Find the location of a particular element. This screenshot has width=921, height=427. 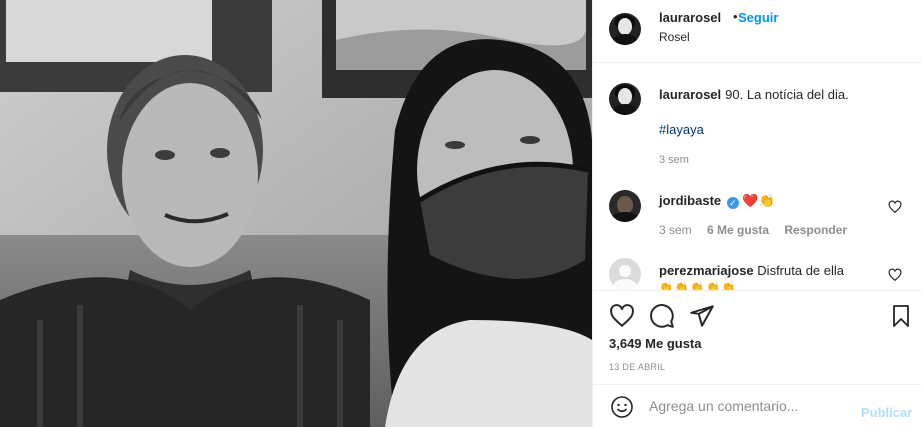

caption-username: laurarosel is located at coordinates (690, 94).